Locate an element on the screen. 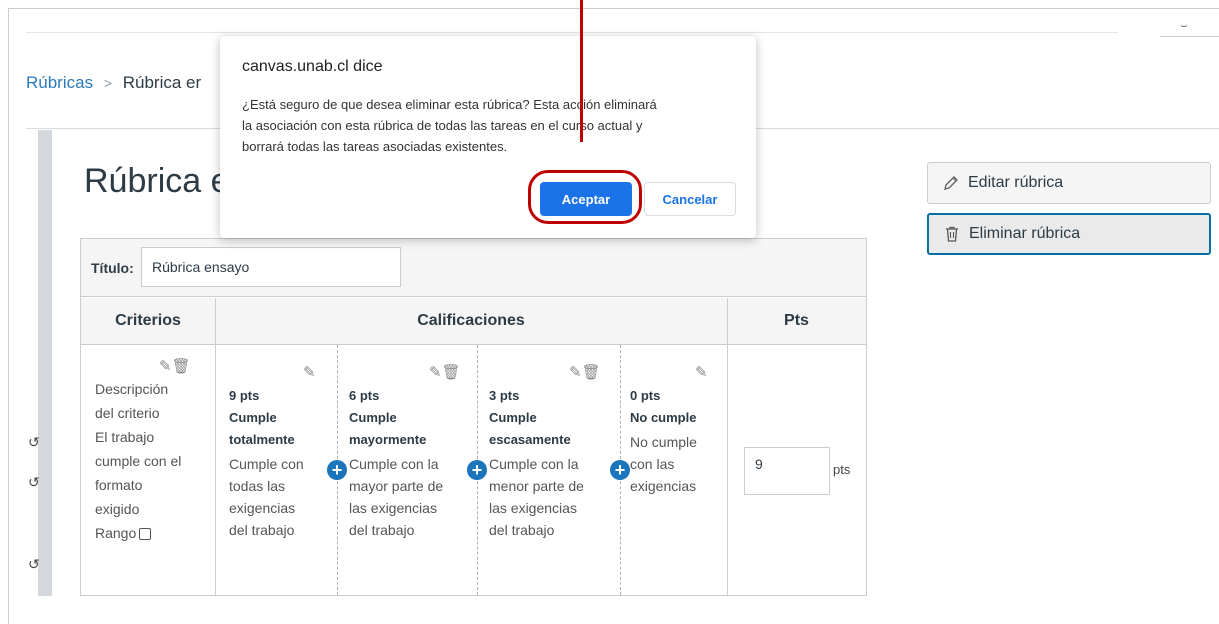 The height and width of the screenshot is (624, 1219). breadcrumb: Rúbricas > Rúbrica er is located at coordinates (113, 83).